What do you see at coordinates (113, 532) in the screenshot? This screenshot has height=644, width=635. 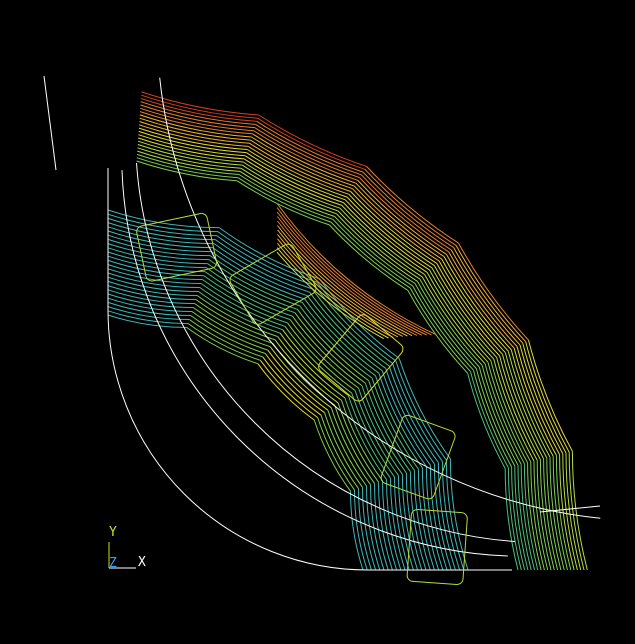 I see `y-axis-label: Y` at bounding box center [113, 532].